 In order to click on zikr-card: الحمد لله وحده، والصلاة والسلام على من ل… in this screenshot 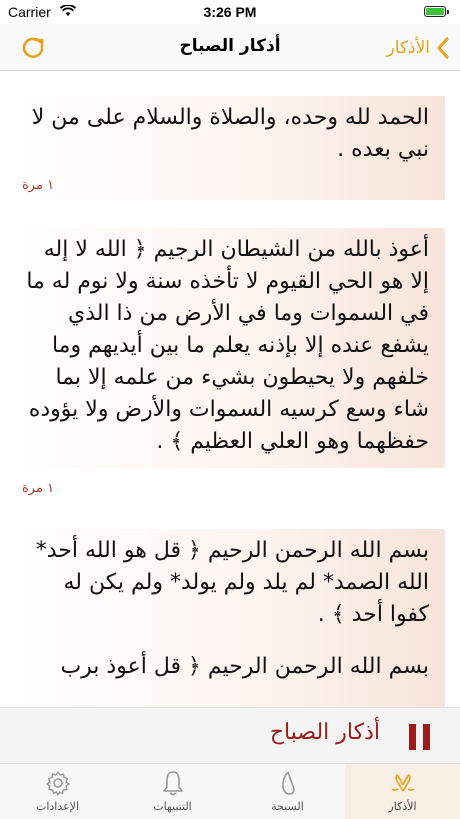, I will do `click(230, 148)`.